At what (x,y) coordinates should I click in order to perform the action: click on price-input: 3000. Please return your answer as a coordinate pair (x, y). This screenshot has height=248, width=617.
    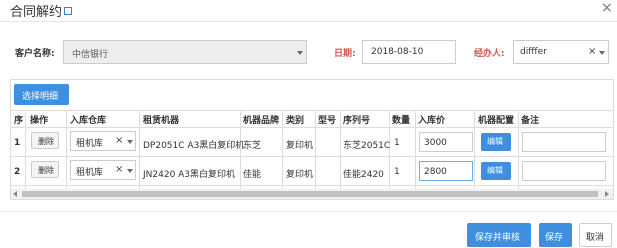
    Looking at the image, I should click on (446, 142).